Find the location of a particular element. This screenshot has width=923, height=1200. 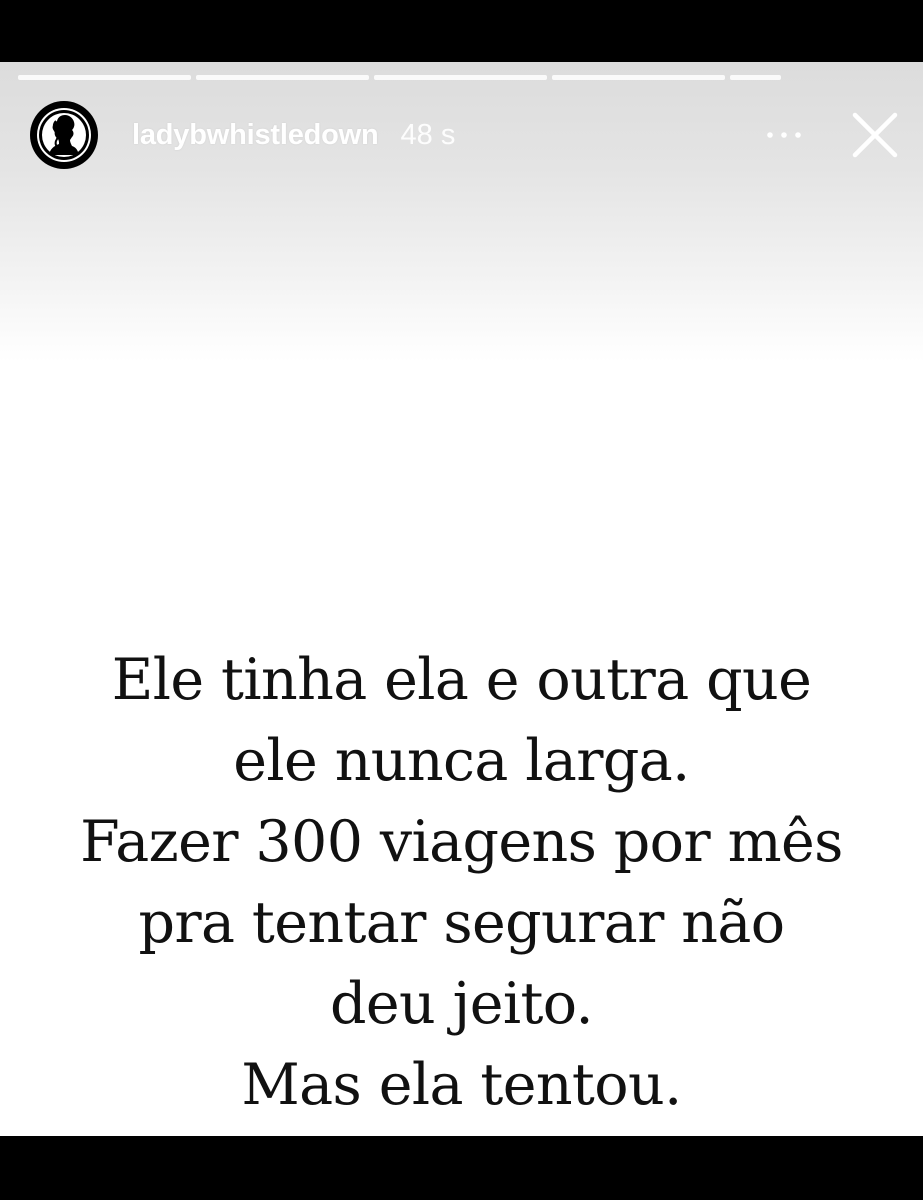

silhouette-avatar-icon is located at coordinates (64, 135).